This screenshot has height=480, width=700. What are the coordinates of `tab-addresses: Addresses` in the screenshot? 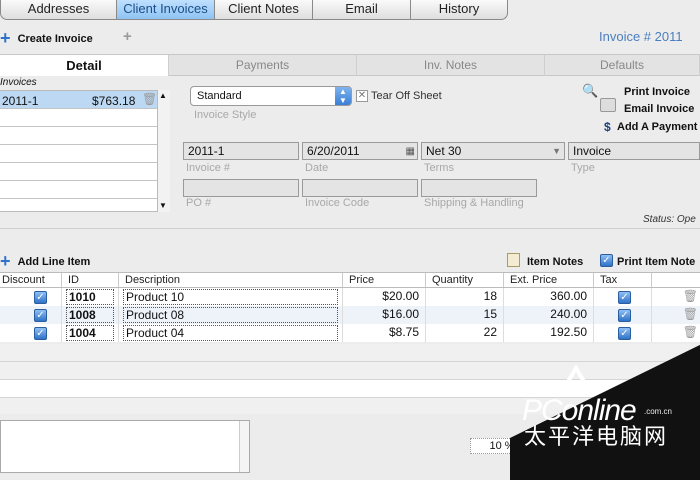 It's located at (58, 10).